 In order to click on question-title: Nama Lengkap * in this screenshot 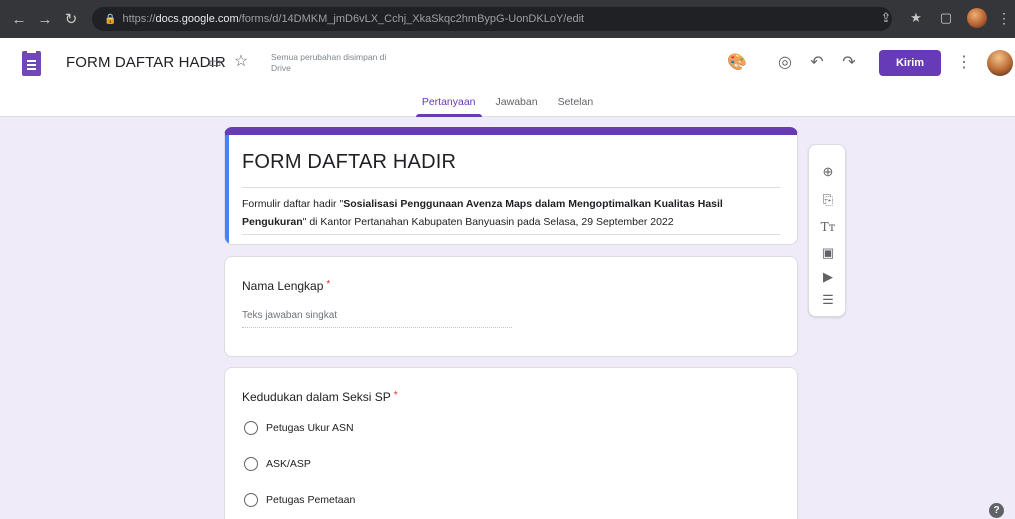, I will do `click(286, 286)`.